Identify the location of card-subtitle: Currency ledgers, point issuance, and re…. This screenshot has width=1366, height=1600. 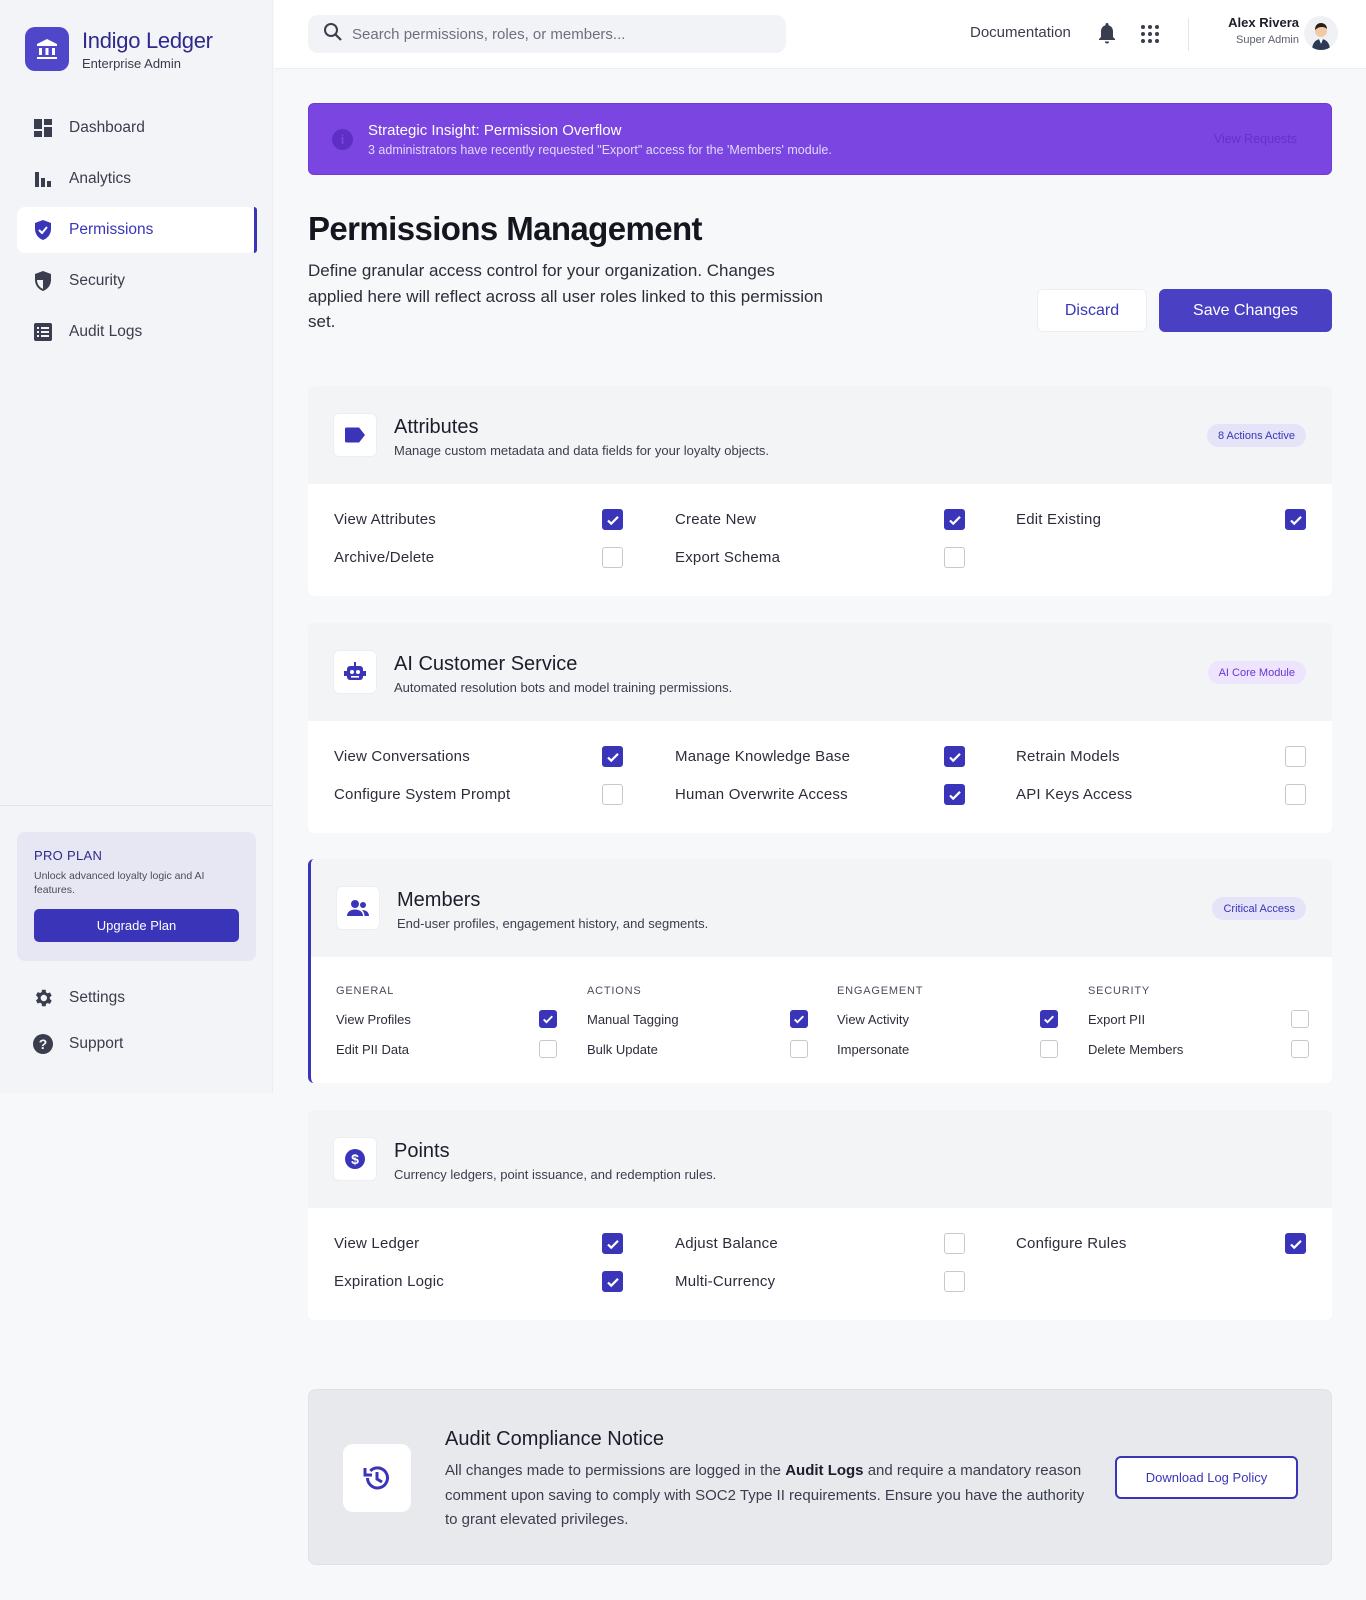
(555, 1174).